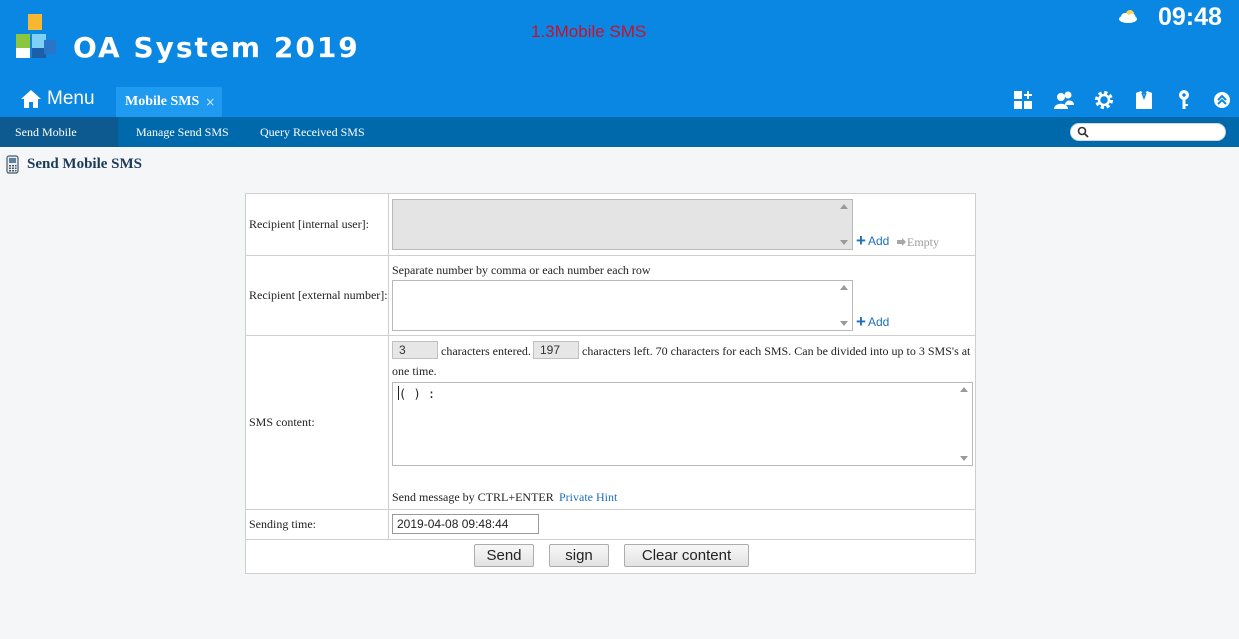  I want to click on sending-time-input: 2019-04-08 09:48:44, so click(465, 524).